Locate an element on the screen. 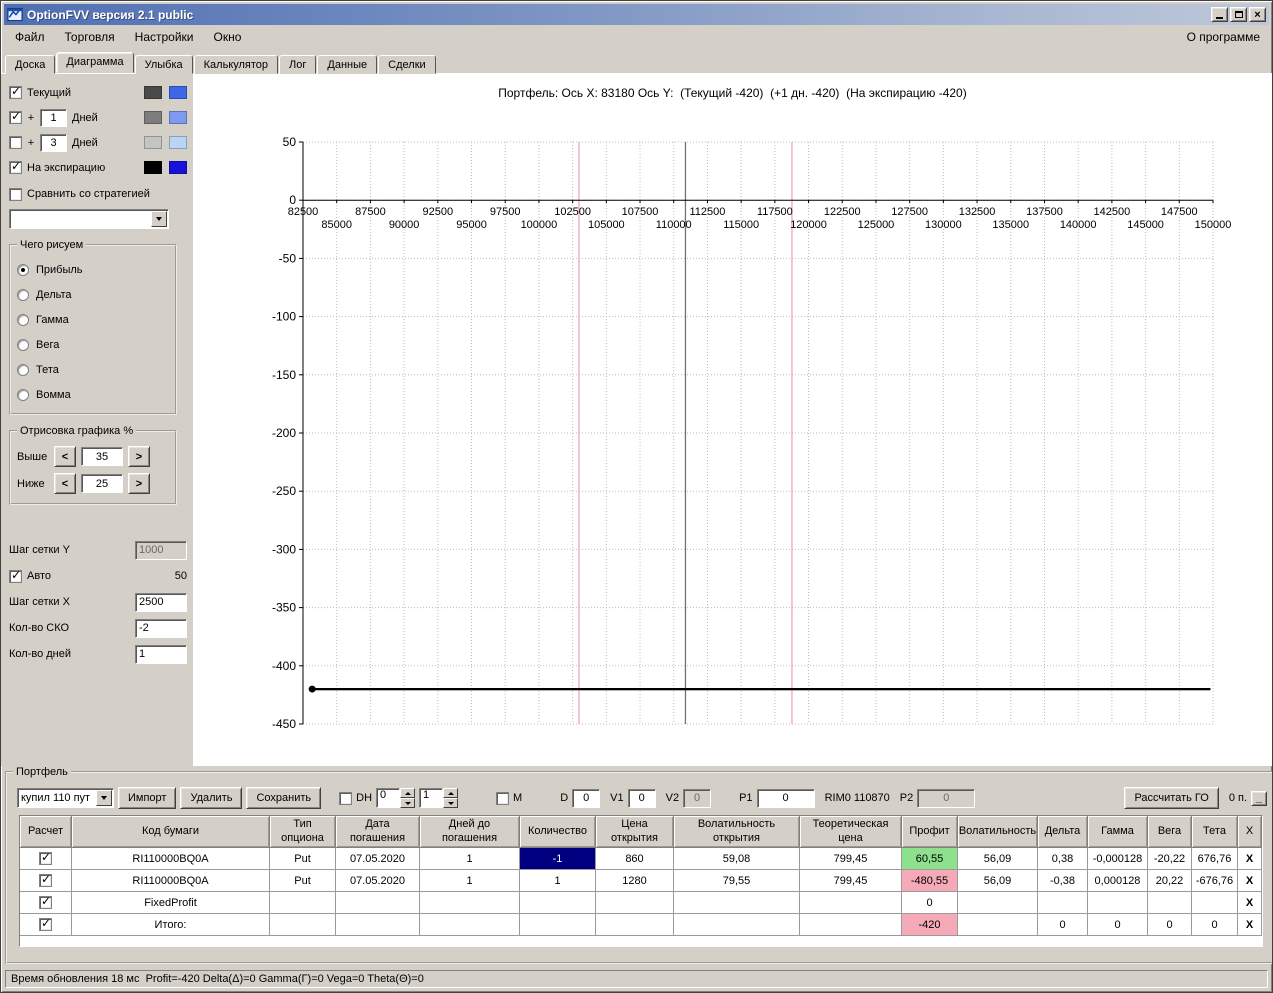 This screenshot has width=1273, height=993. tab-log: Лог is located at coordinates (298, 64).